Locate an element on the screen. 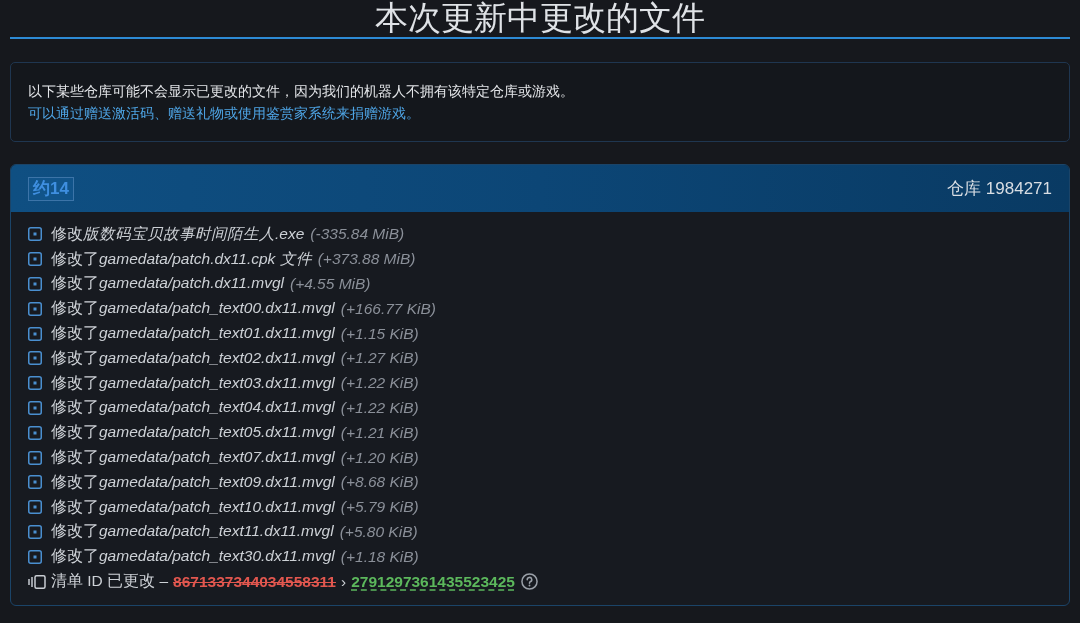 The height and width of the screenshot is (623, 1080). depot-count-badge: 约14 is located at coordinates (51, 188).